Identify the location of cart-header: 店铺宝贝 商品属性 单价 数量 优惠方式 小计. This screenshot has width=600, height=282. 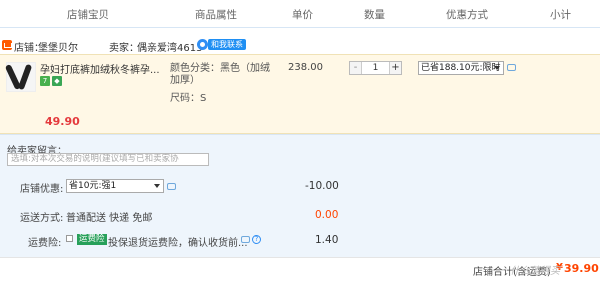
(300, 14).